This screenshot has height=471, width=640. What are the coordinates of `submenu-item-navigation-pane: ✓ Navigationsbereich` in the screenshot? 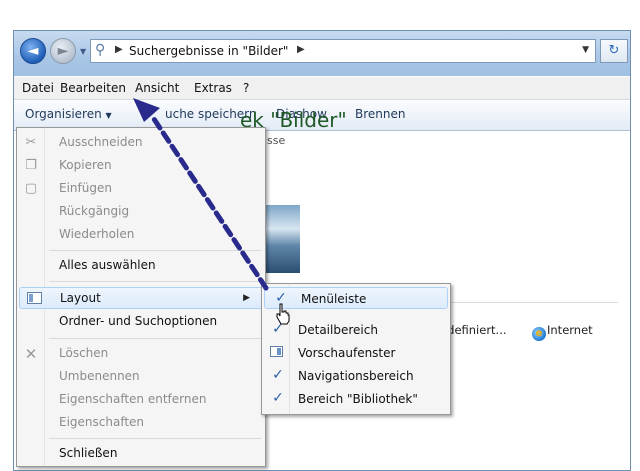 It's located at (356, 376).